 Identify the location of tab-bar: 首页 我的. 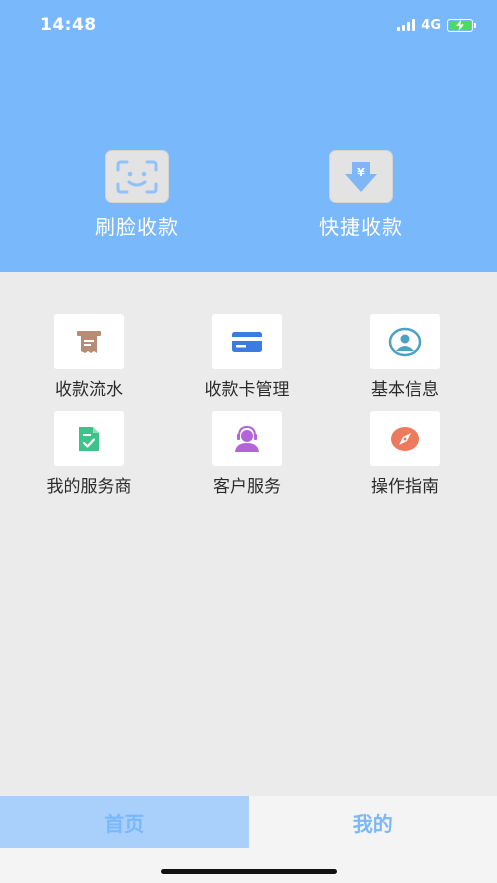
(248, 822).